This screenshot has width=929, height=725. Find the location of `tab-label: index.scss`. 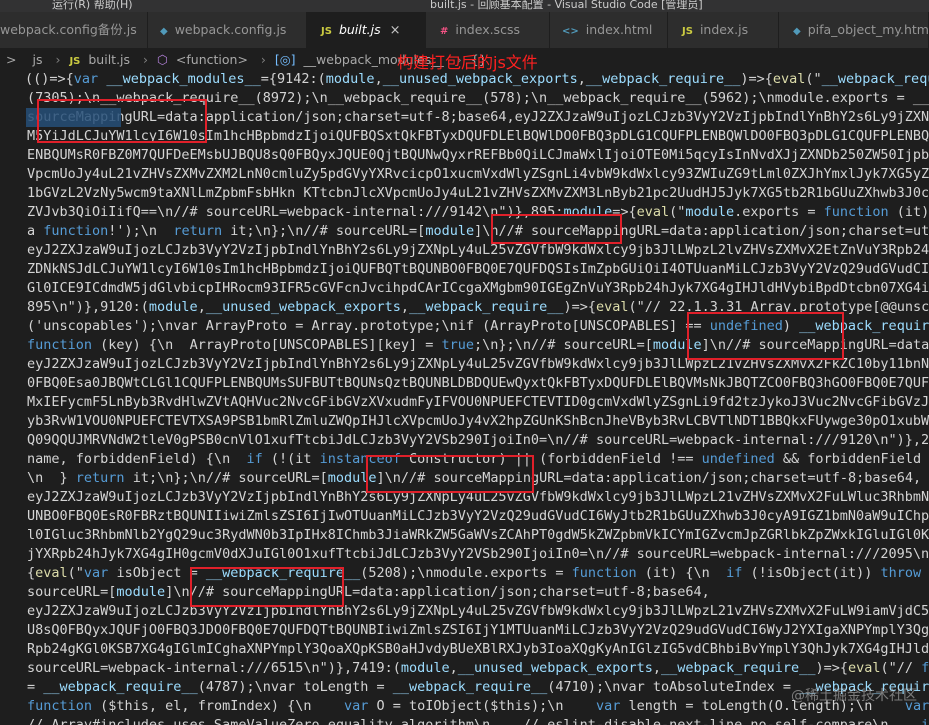

tab-label: index.scss is located at coordinates (487, 29).